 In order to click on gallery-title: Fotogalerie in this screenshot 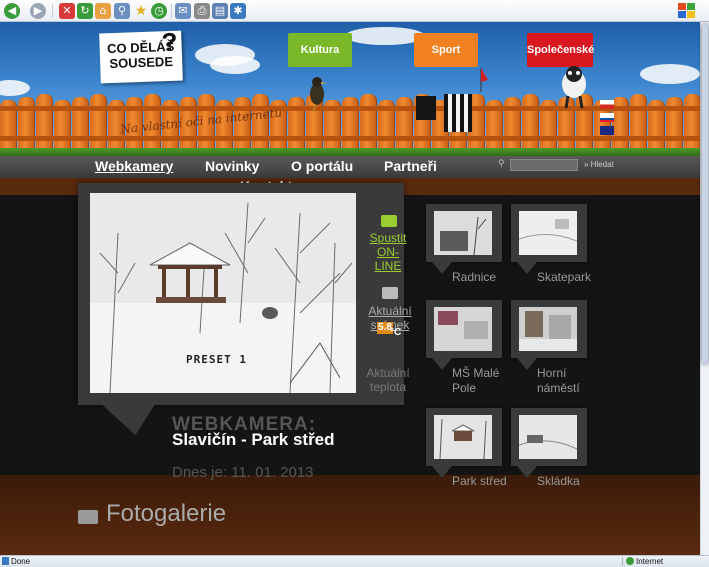, I will do `click(166, 513)`.